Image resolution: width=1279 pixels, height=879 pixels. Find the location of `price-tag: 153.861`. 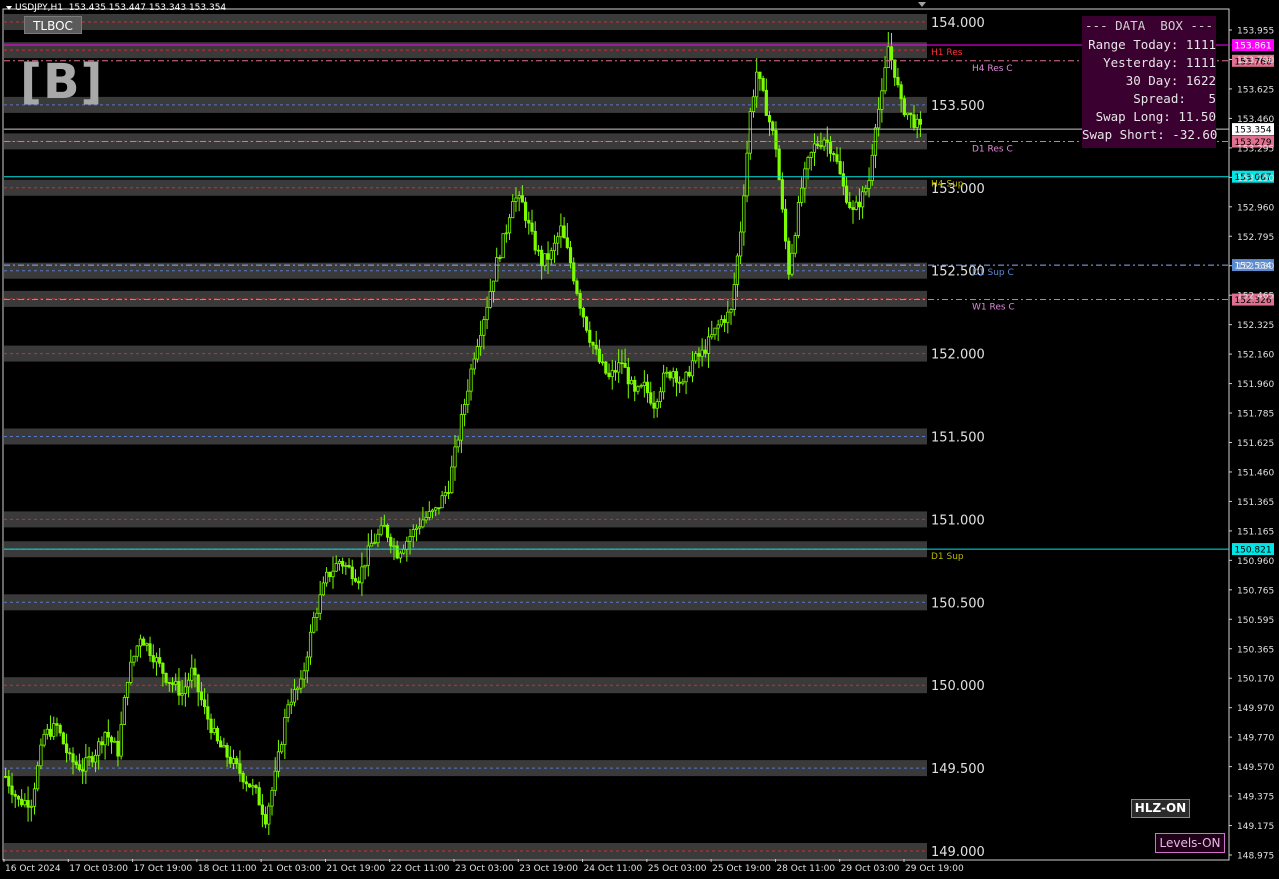

price-tag: 153.861 is located at coordinates (1252, 47).